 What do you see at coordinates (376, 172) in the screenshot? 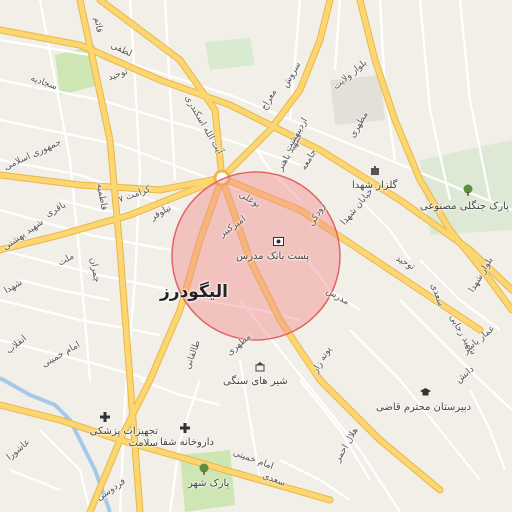
I see `cemetery-icon` at bounding box center [376, 172].